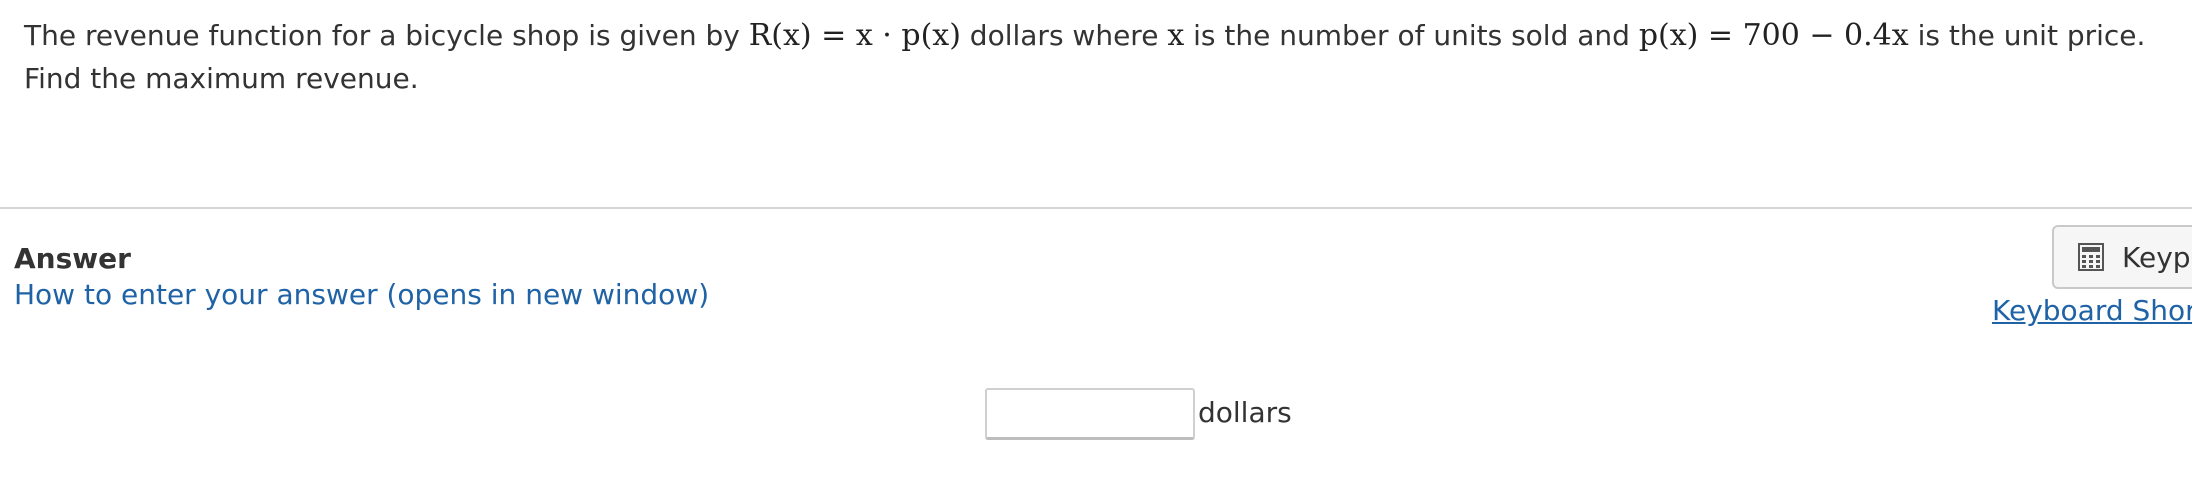  I want to click on price-formula: p(x) = 700 − 0.4x, so click(1773, 35).